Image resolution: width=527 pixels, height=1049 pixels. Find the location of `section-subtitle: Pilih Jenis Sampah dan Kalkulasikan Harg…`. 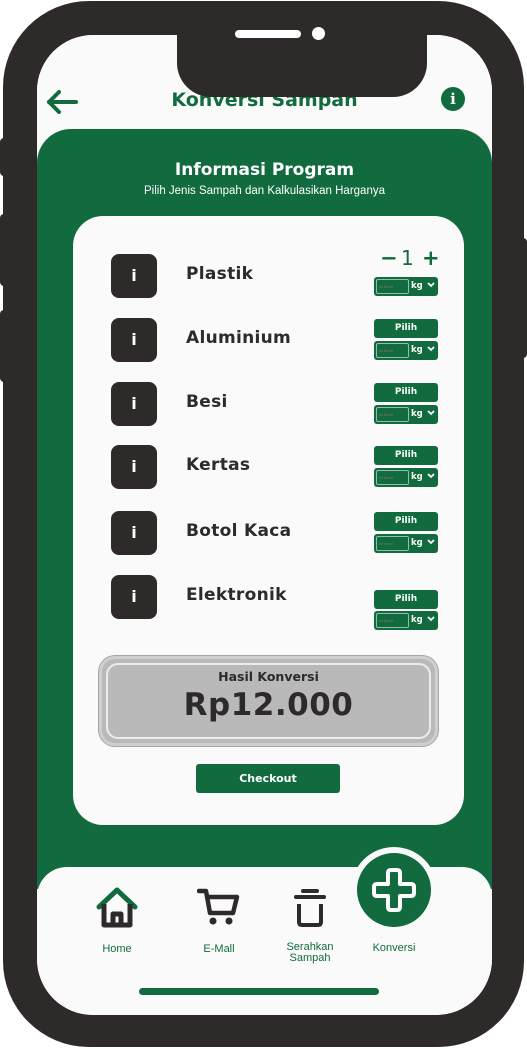

section-subtitle: Pilih Jenis Sampah dan Kalkulasikan Harg… is located at coordinates (264, 191).